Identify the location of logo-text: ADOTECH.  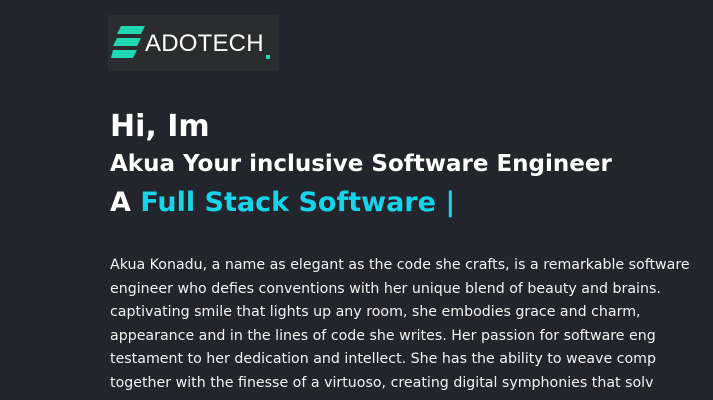
(204, 43).